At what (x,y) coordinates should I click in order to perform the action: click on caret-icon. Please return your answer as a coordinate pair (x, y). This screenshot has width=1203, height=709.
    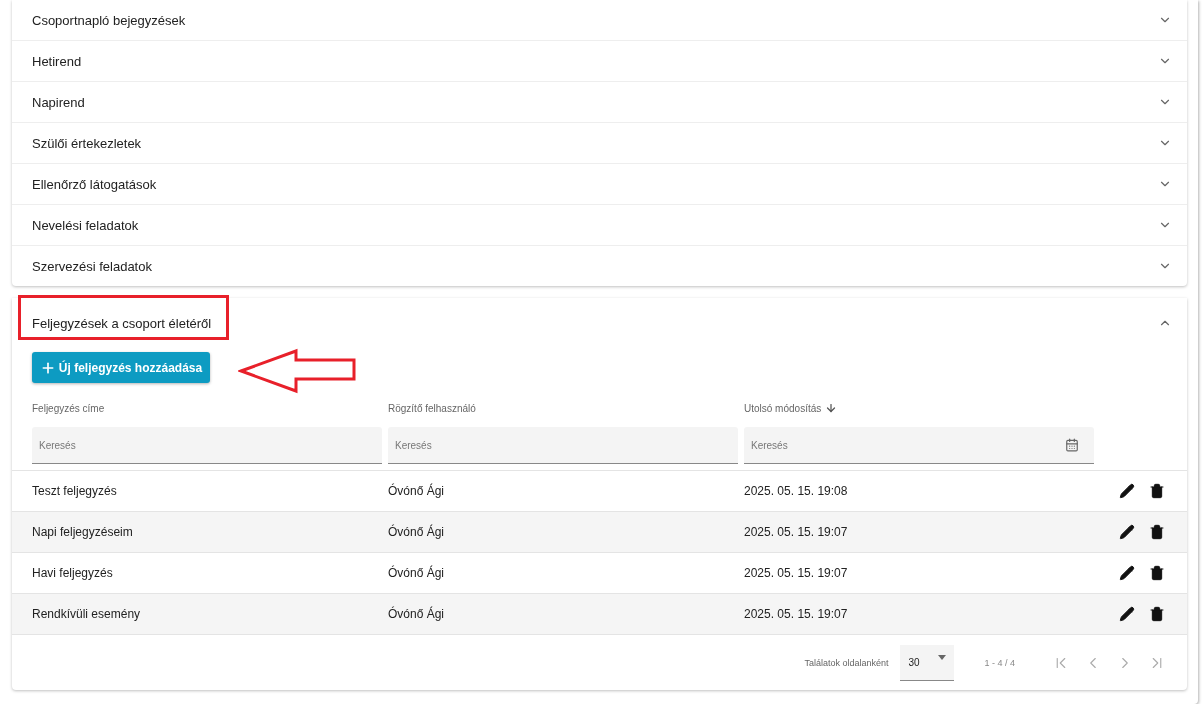
    Looking at the image, I should click on (942, 657).